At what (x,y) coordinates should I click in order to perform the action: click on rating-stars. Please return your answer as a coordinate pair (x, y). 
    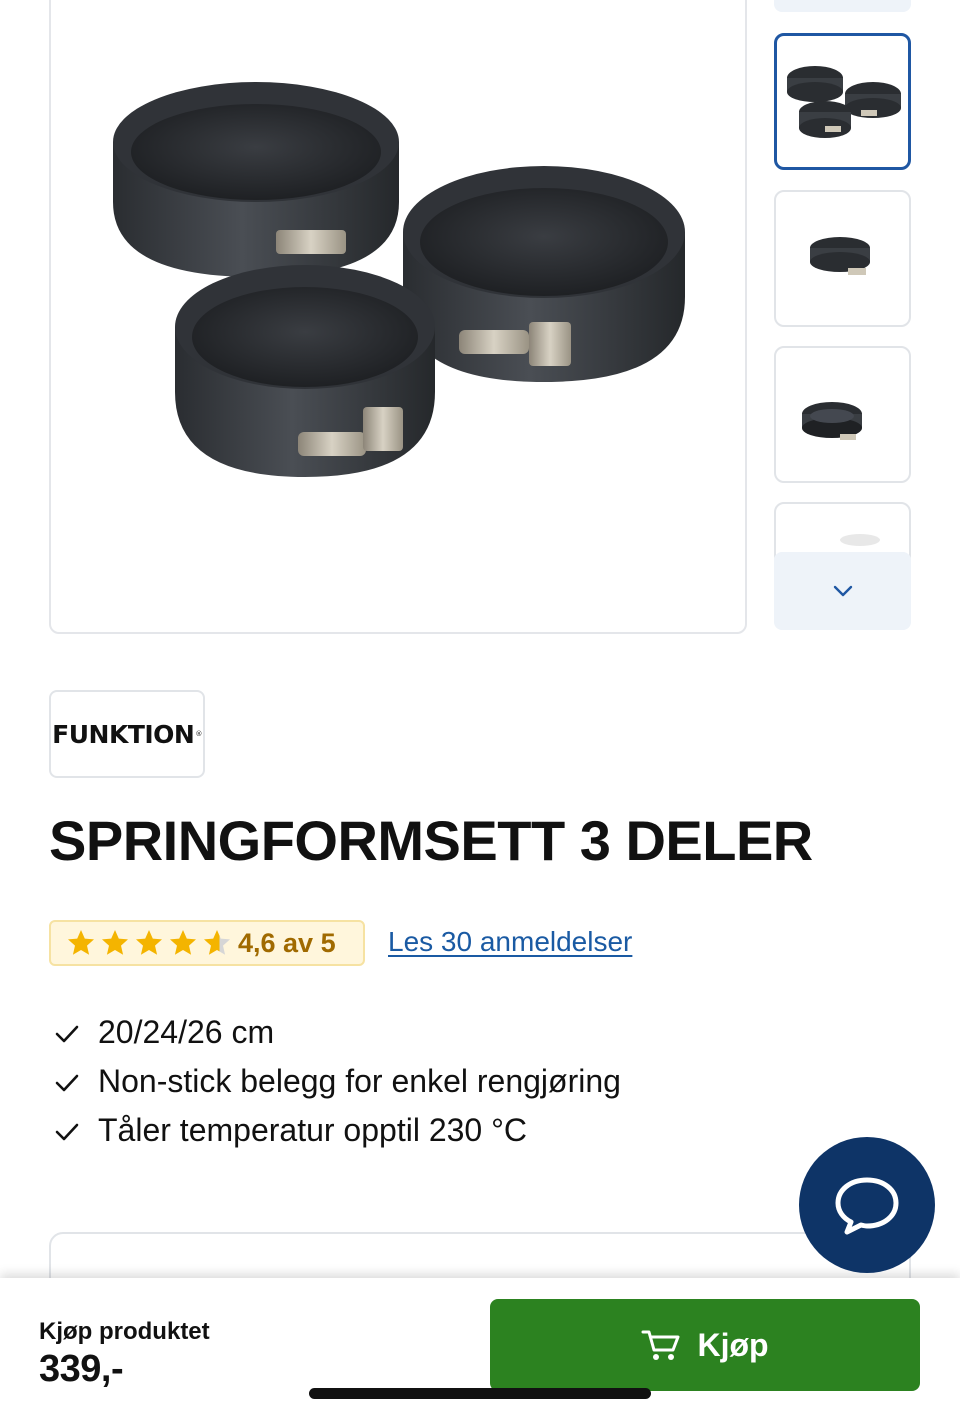
    Looking at the image, I should click on (149, 943).